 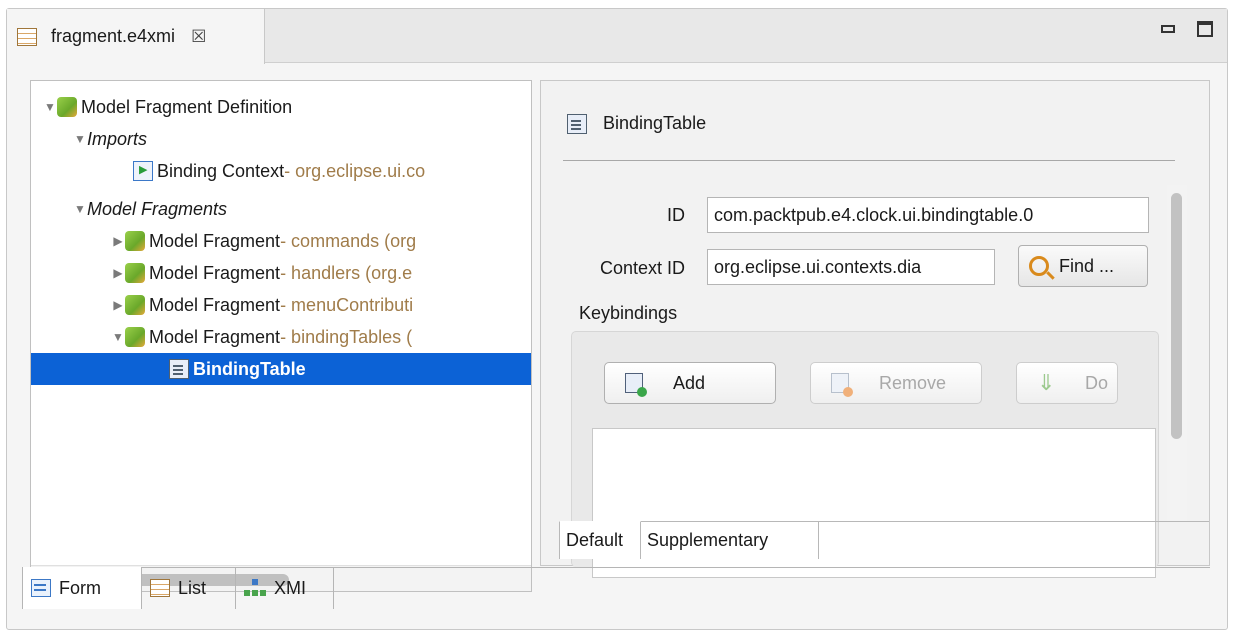 I want to click on add-button-label: Add, so click(x=689, y=382).